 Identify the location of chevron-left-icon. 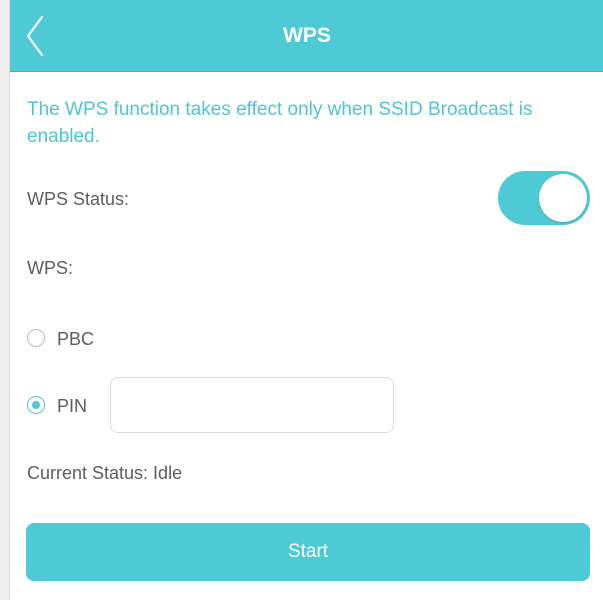
(35, 36).